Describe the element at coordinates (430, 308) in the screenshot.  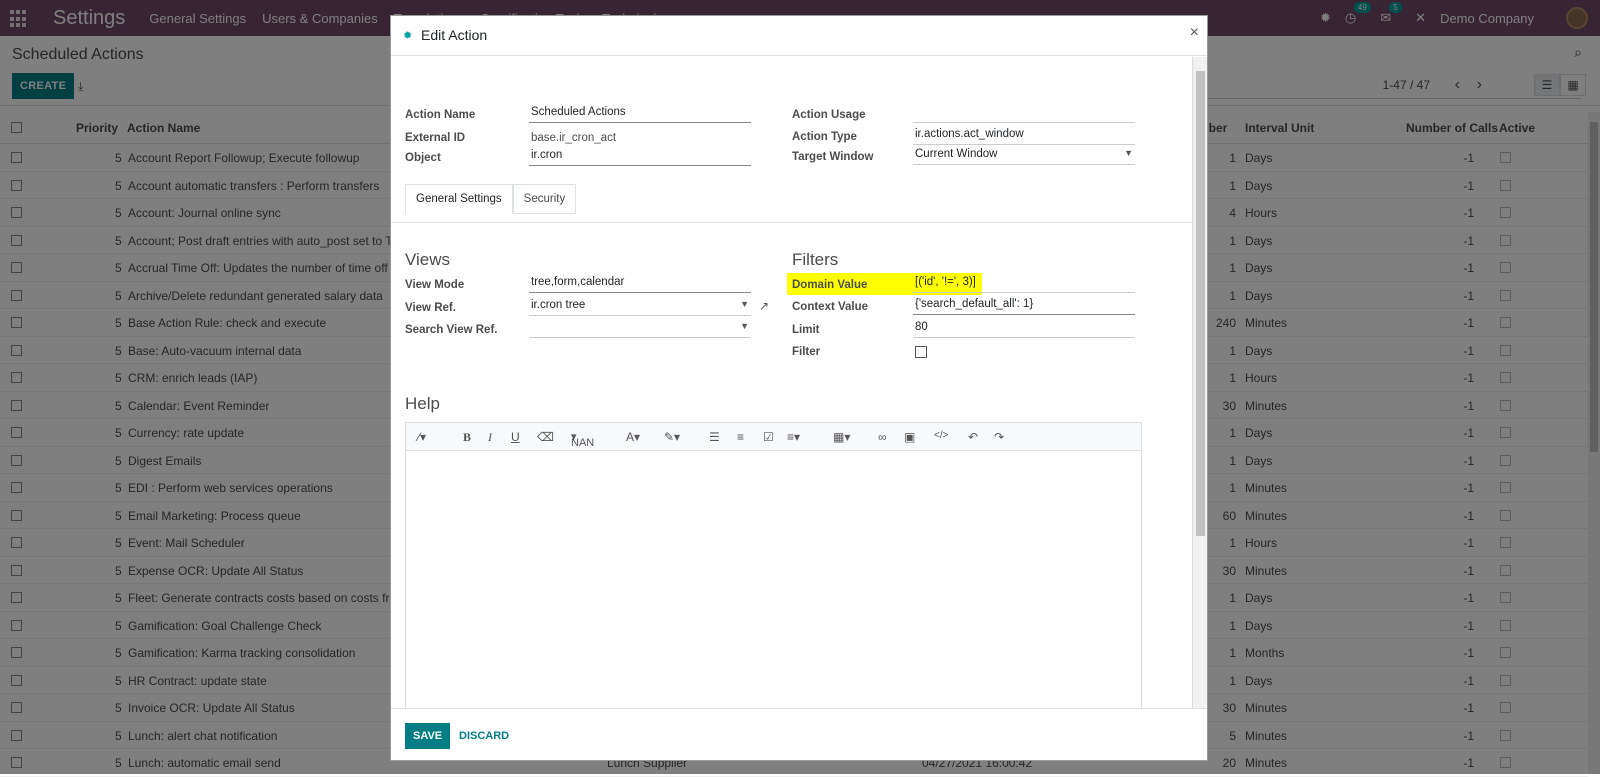
I see `view-ref-label: View Ref.` at that location.